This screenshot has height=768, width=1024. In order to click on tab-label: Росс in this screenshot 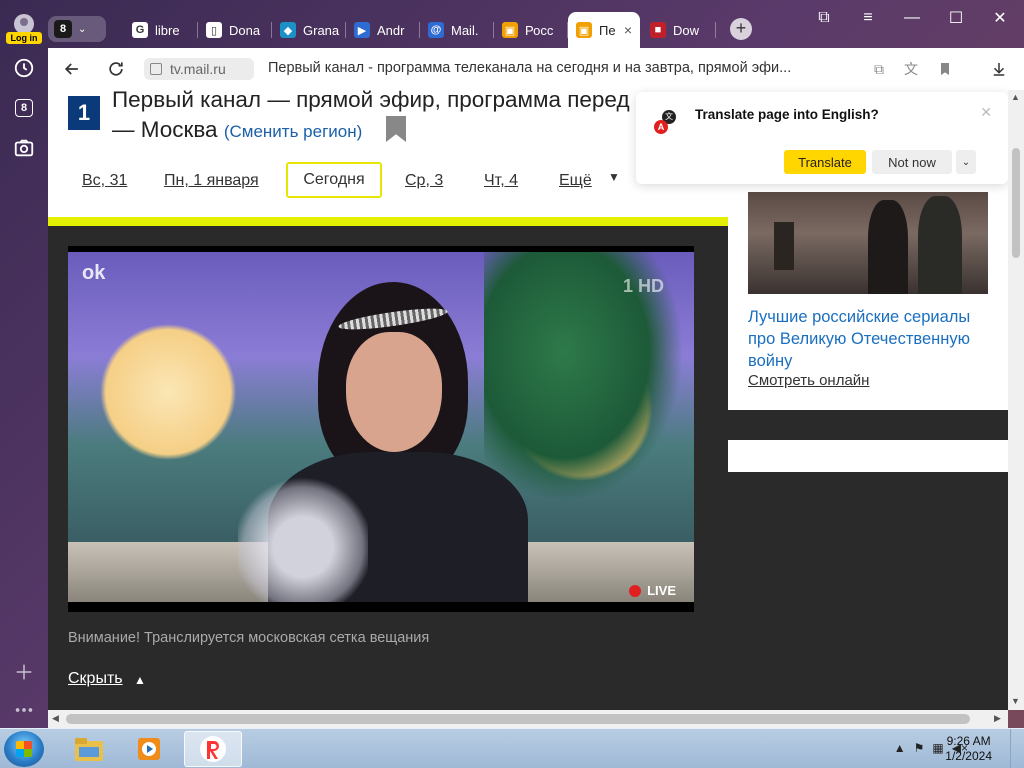, I will do `click(539, 30)`.